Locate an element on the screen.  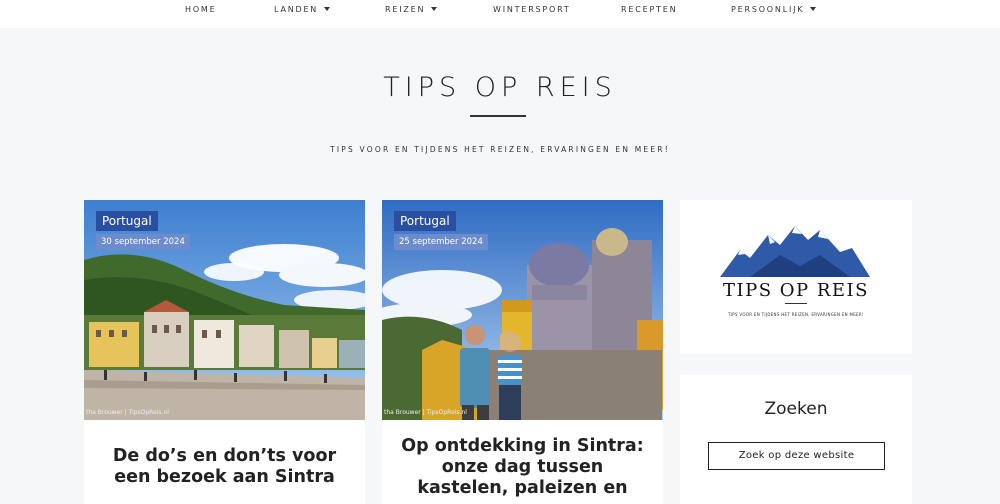
site-title: TIPS OP REIS is located at coordinates (500, 87).